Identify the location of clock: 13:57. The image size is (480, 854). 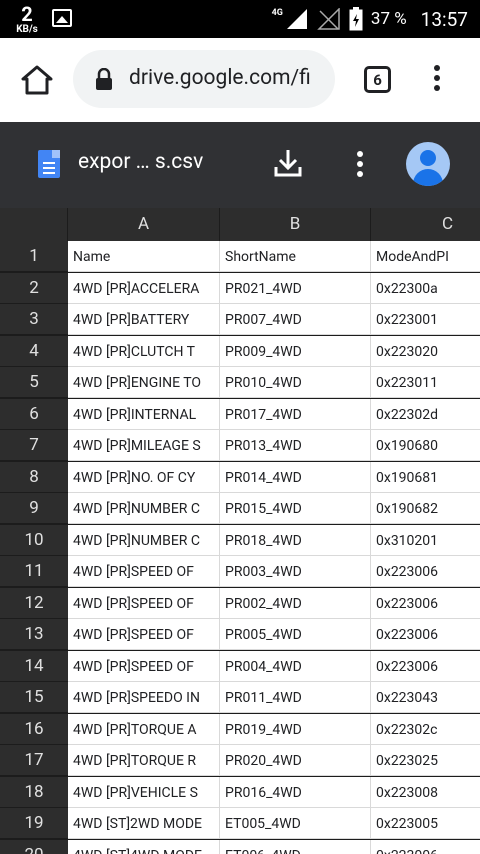
(444, 19).